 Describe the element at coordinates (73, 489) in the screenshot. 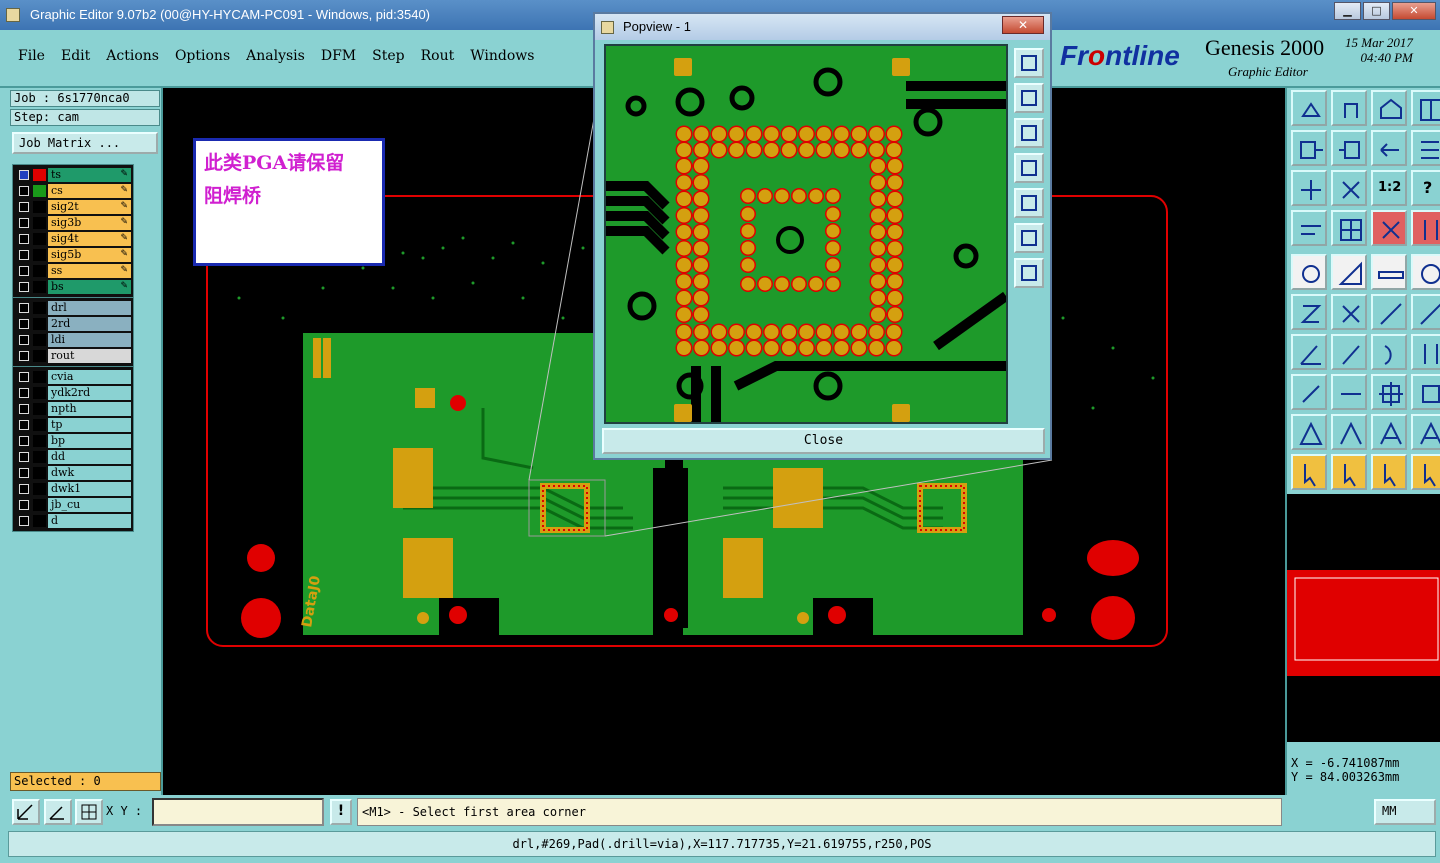

I see `layer-row-dwk1: dwk1` at that location.